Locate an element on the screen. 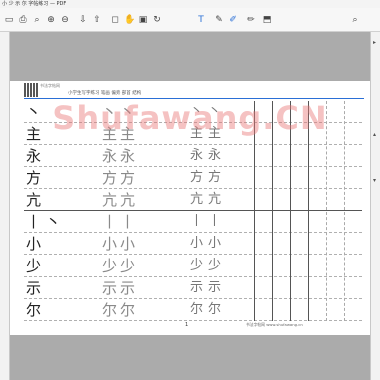  header-subtitle: 小学生写字练习 笔画 偏旁 部首 结构 is located at coordinates (105, 93).